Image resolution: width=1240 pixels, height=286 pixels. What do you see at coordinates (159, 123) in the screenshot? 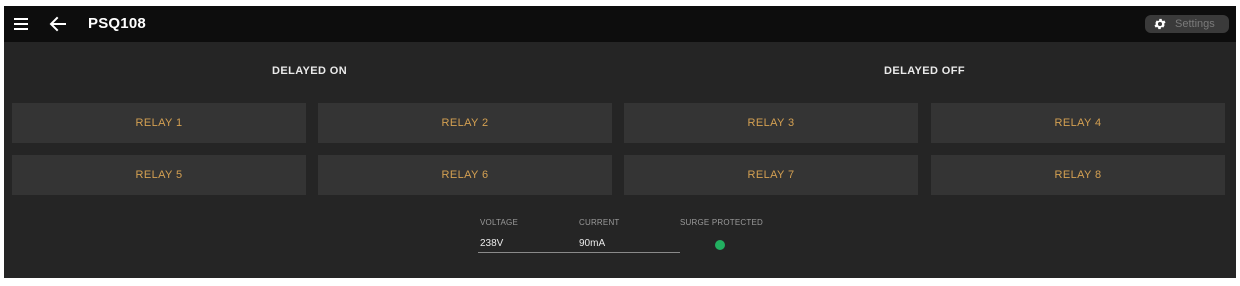
I see `relay-1-button: RELAY 1` at bounding box center [159, 123].